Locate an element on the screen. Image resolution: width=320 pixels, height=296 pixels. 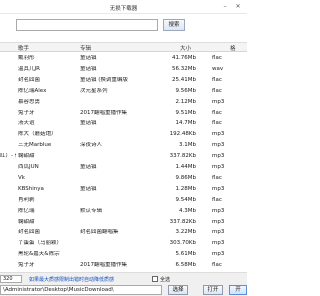
table-row: 汤天谊 童话镇 14.7Mb flac is located at coordinates (123, 123).